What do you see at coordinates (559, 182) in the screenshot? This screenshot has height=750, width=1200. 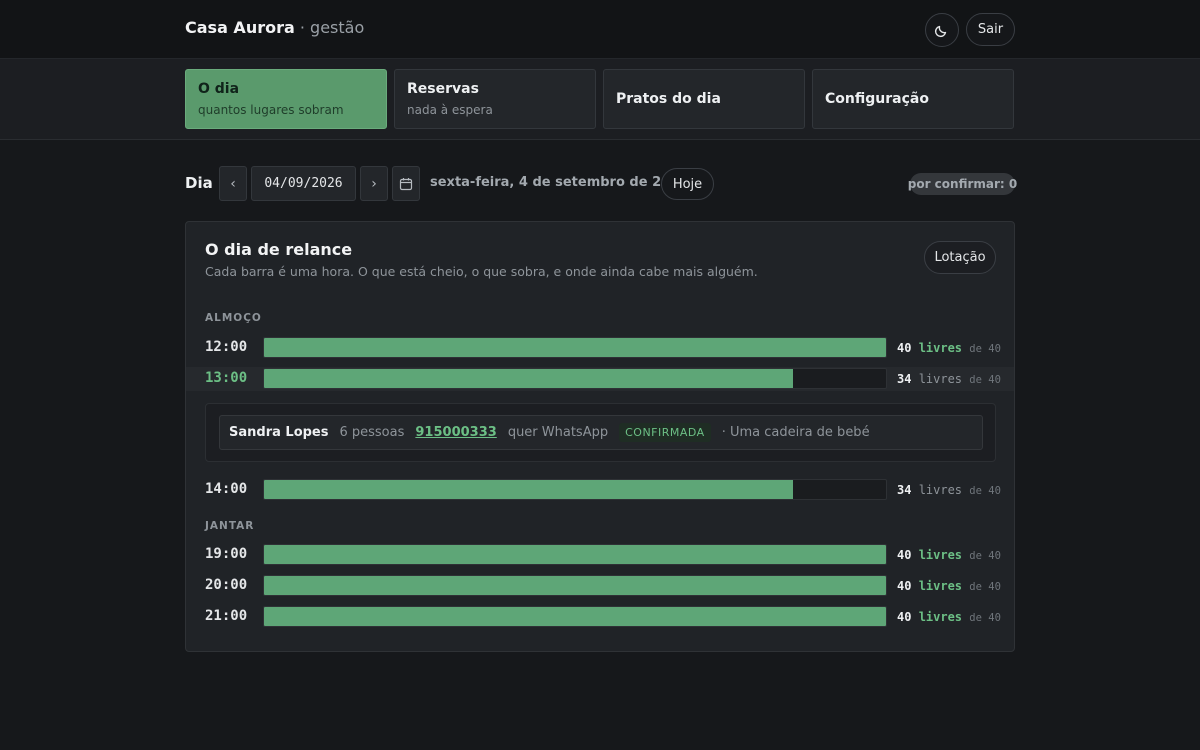 I see `long-date: sexta-feira, 4 de setembro de 2026` at bounding box center [559, 182].